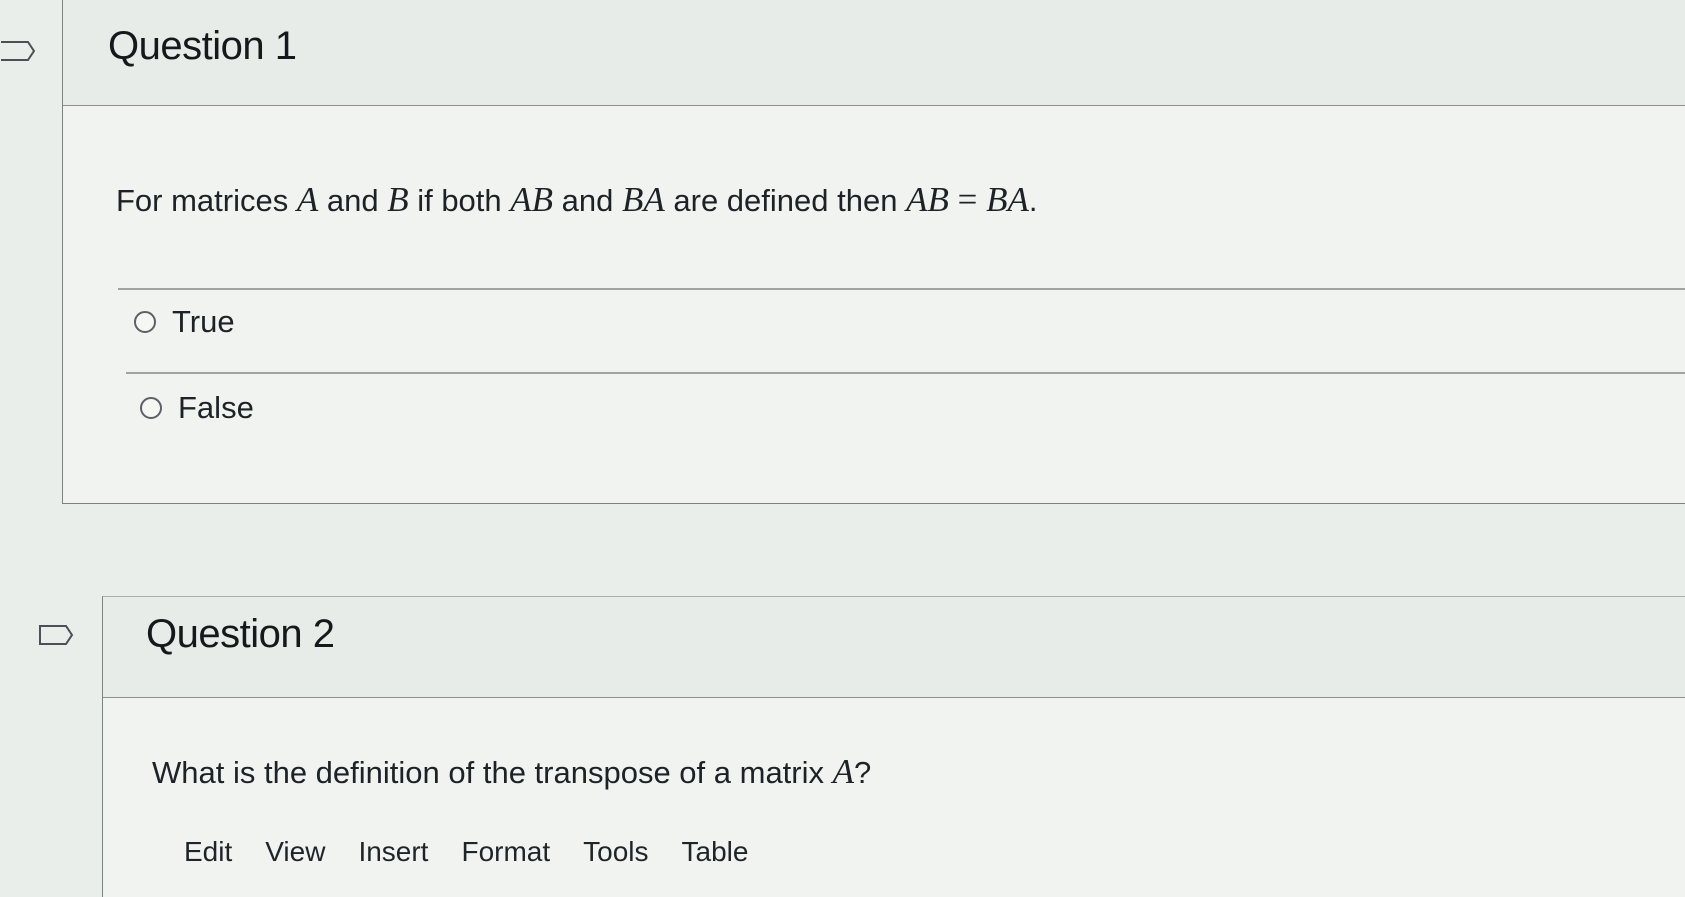  I want to click on math-equation: AB = BA, so click(967, 199).